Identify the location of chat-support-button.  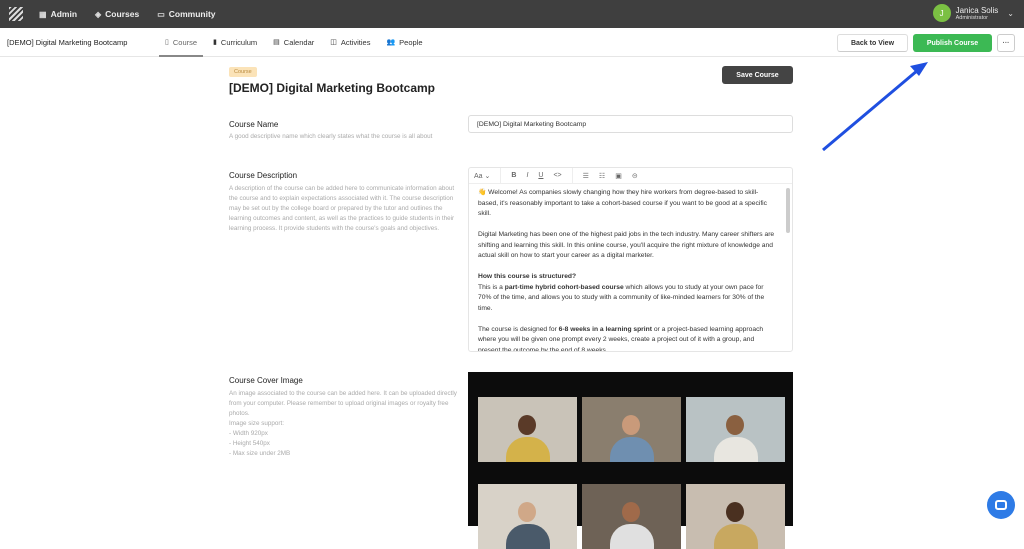
(1001, 505).